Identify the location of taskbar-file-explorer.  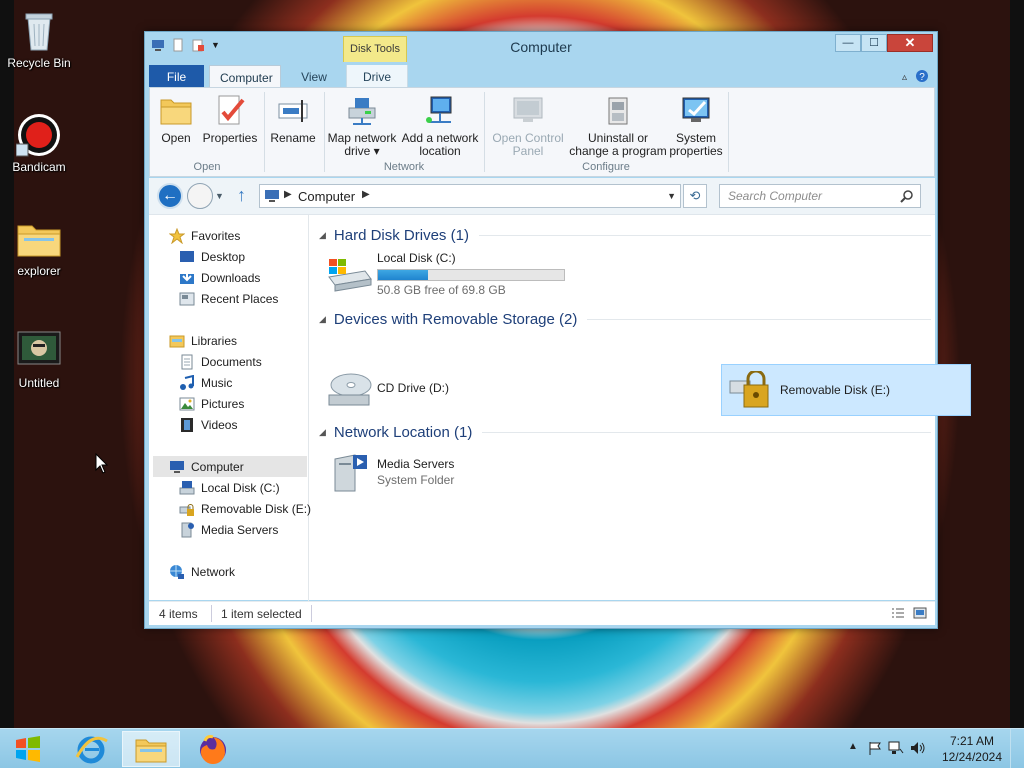
(151, 749).